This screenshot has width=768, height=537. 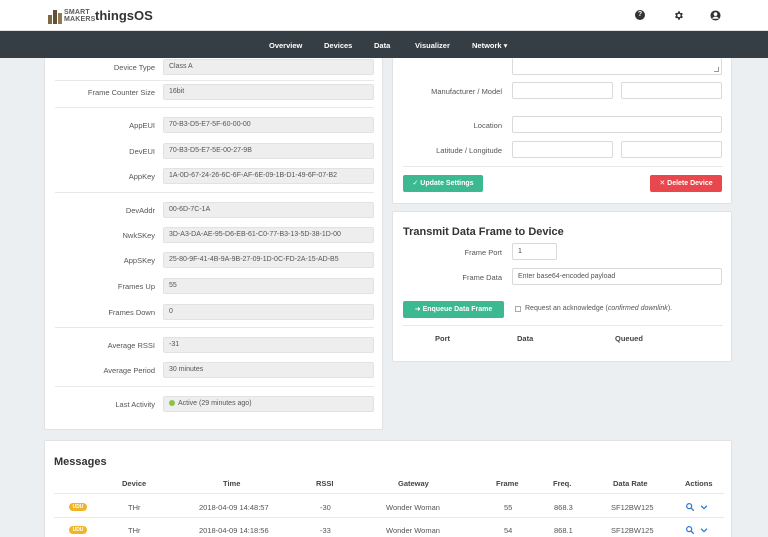 I want to click on col-actions: Actions, so click(x=699, y=483).